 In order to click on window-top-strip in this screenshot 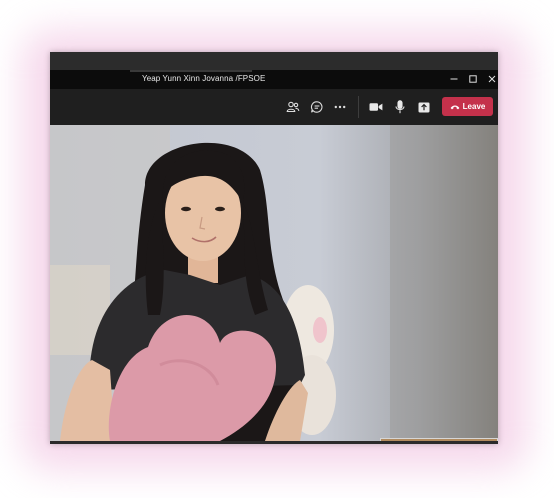, I will do `click(274, 61)`.